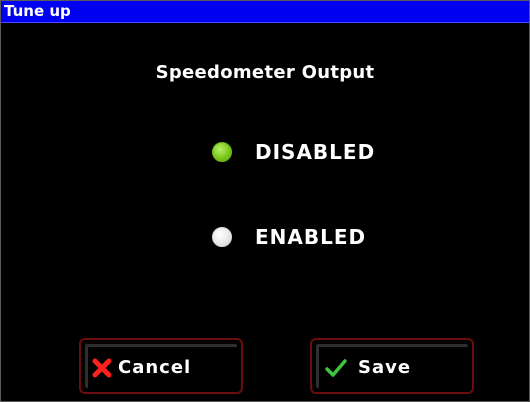  What do you see at coordinates (155, 367) in the screenshot?
I see `cancel-button-label: Cancel` at bounding box center [155, 367].